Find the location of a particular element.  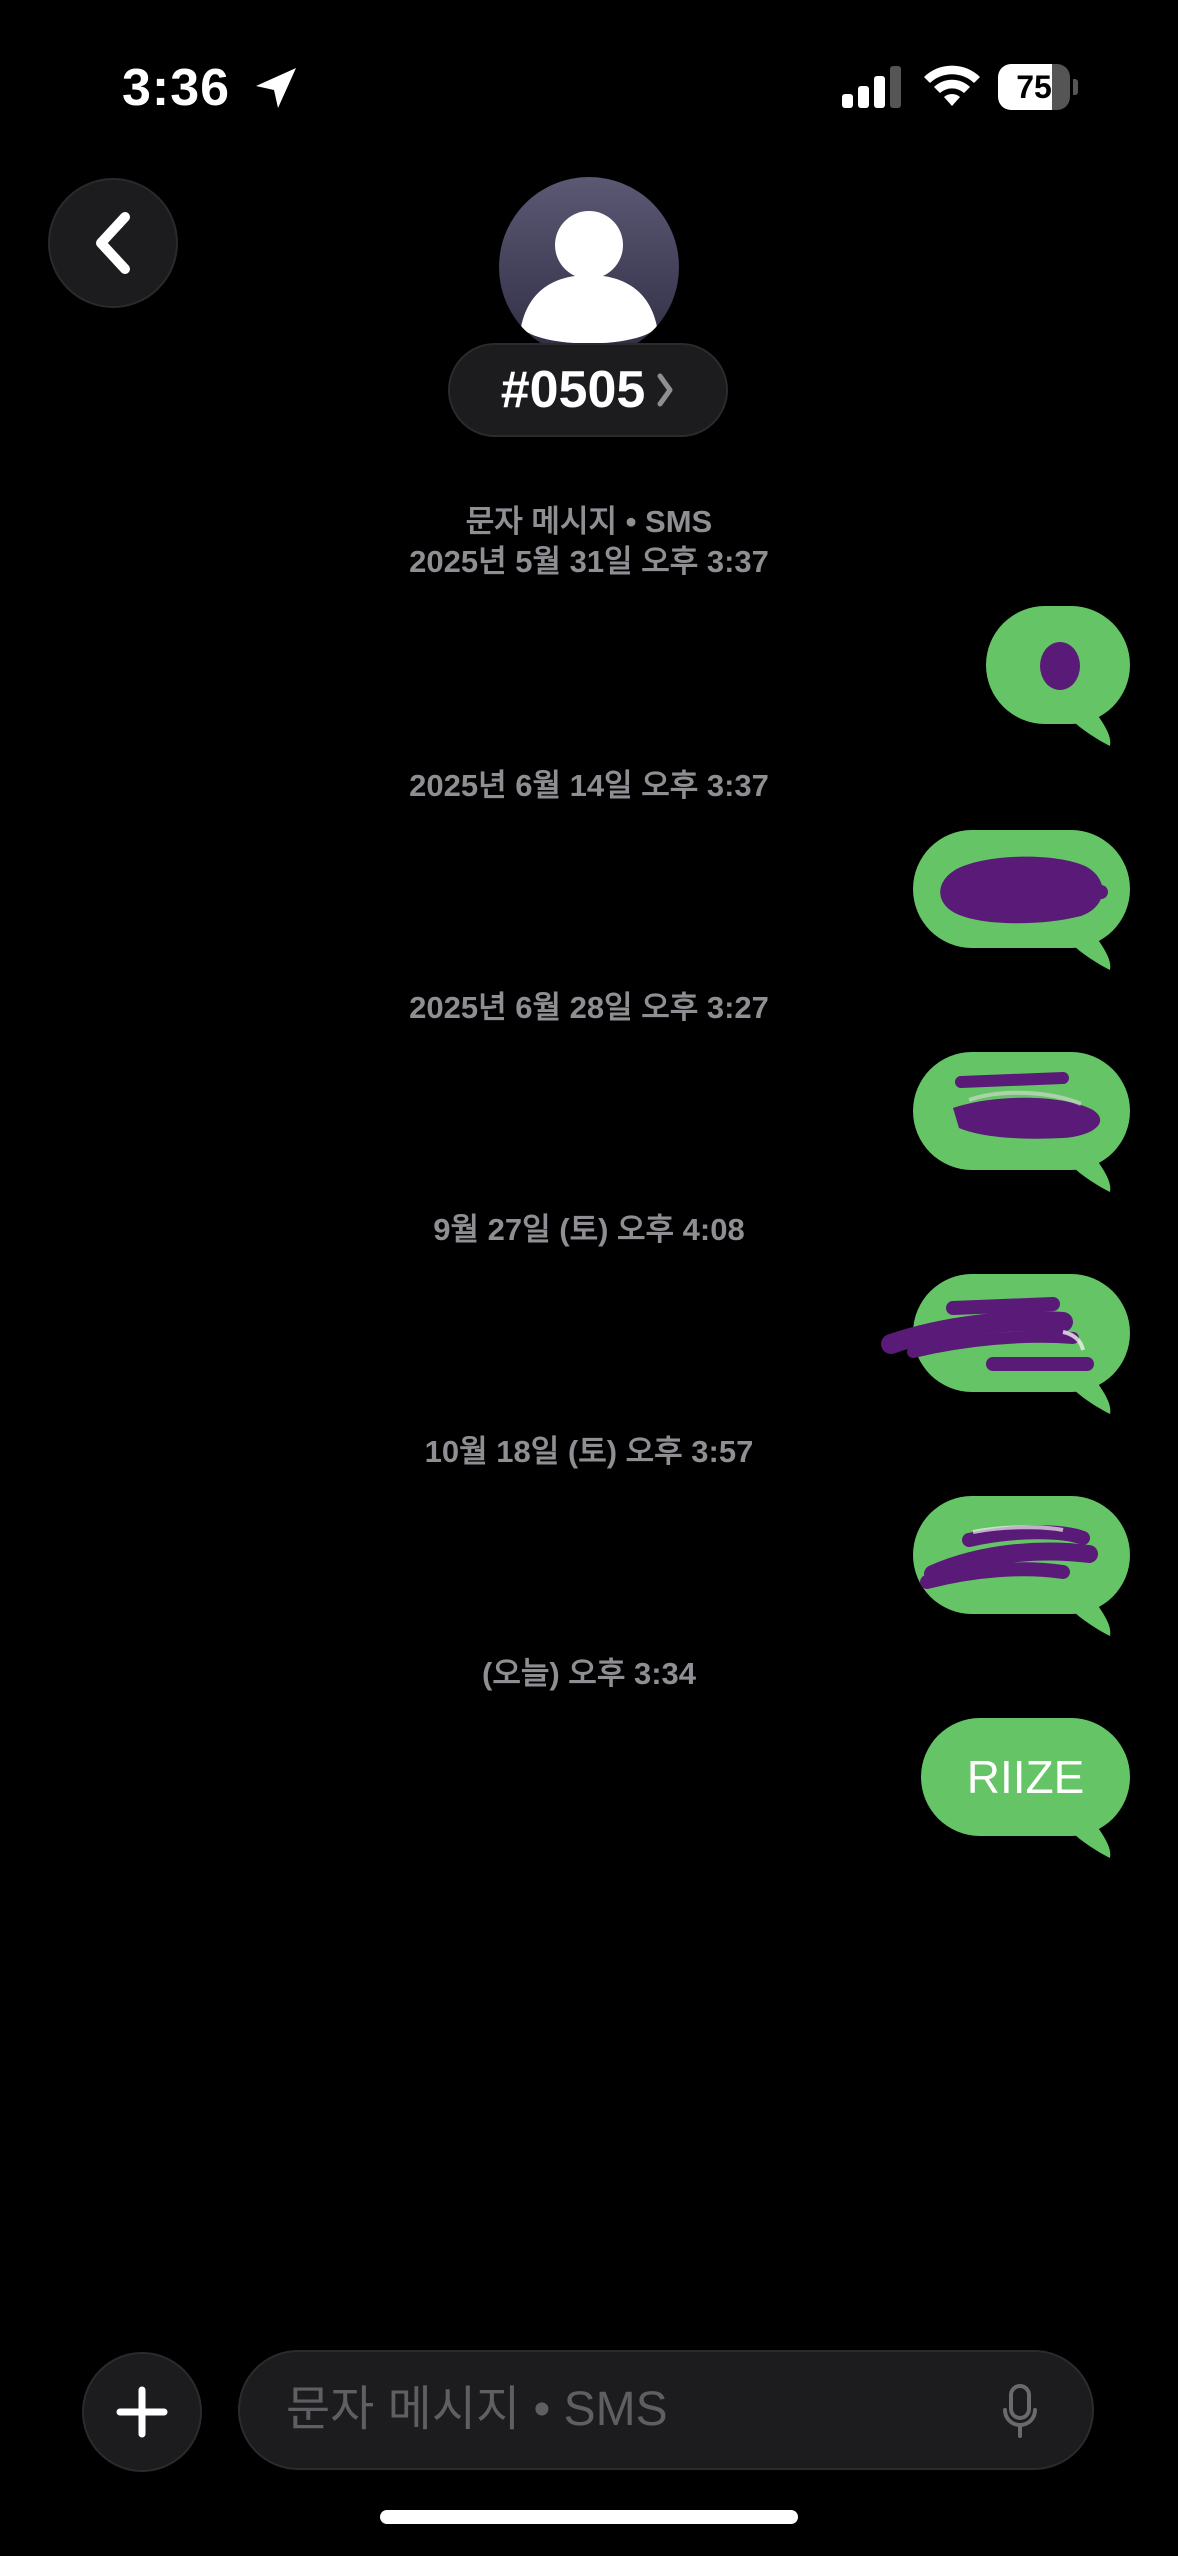

timestamp: 2025년 5월 31일 오후 3:37 is located at coordinates (589, 561).